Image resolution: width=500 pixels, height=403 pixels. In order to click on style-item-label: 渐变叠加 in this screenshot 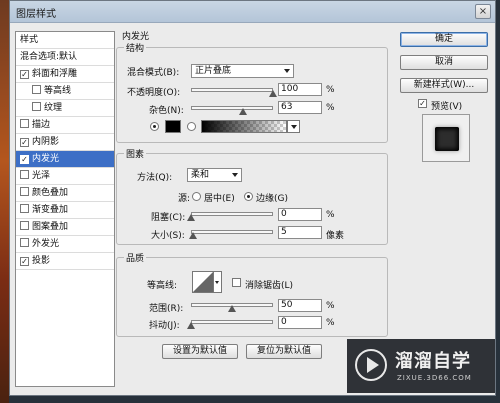, I will do `click(50, 210)`.